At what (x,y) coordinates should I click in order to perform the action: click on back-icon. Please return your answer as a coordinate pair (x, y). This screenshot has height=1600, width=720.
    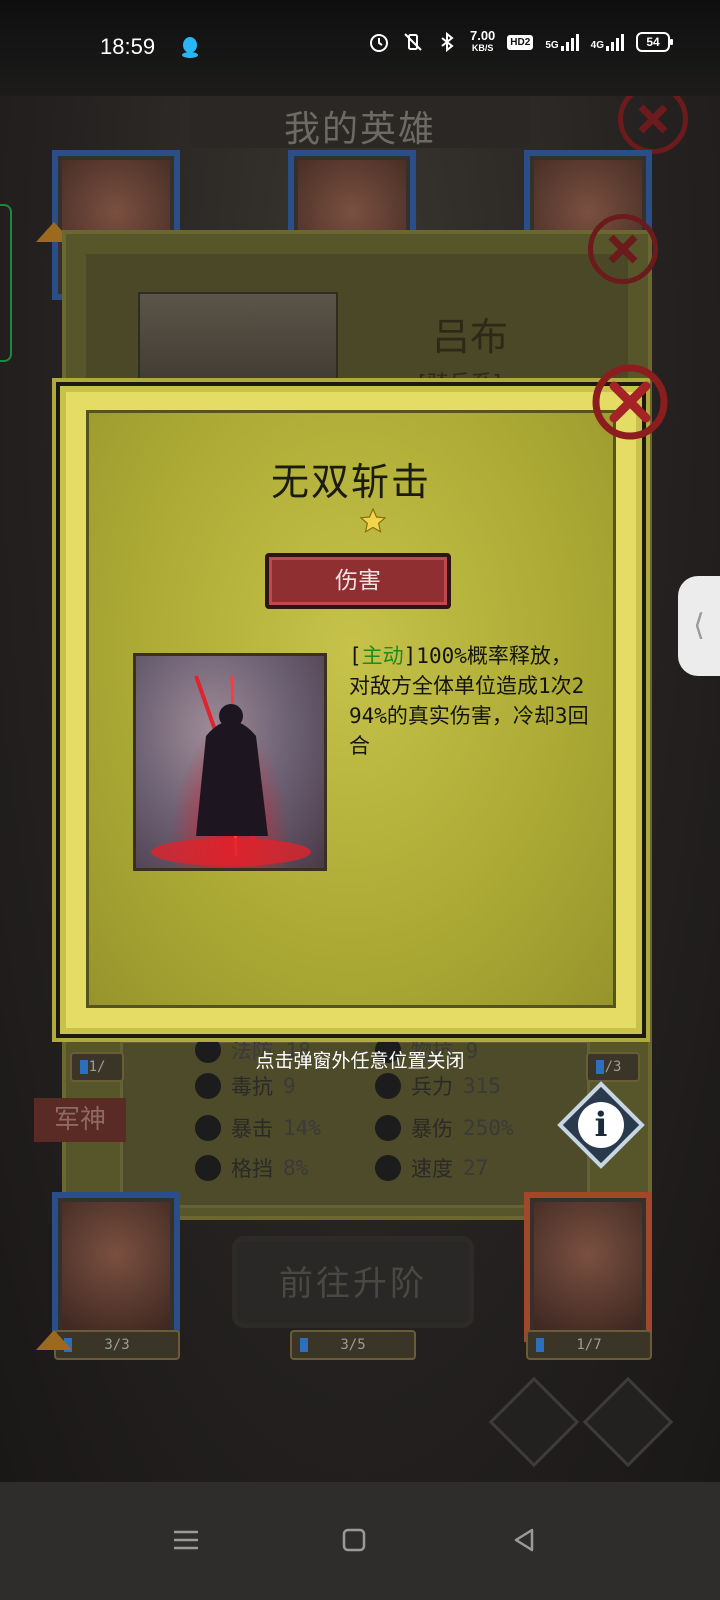
    Looking at the image, I should click on (524, 1540).